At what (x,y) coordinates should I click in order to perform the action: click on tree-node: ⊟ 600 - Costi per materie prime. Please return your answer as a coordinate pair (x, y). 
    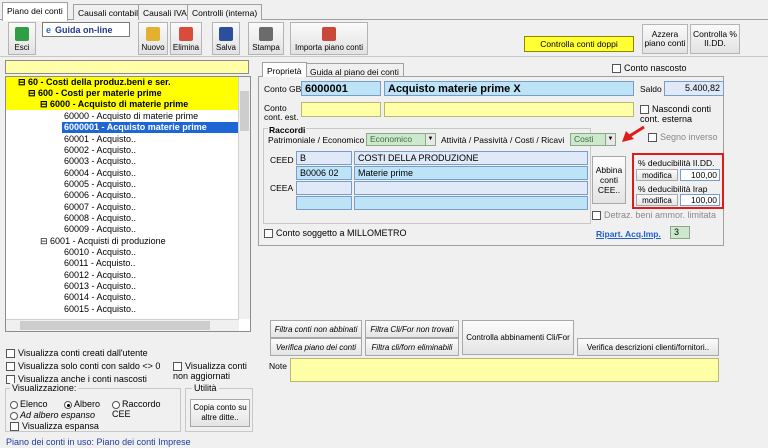
    Looking at the image, I should click on (122, 94).